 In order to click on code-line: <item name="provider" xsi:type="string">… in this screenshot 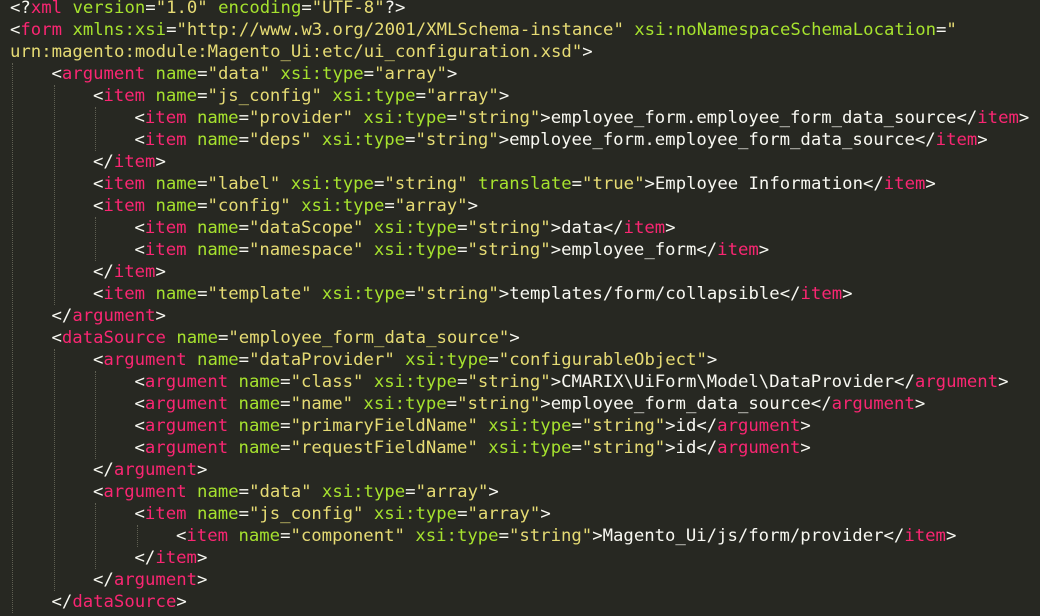, I will do `click(582, 118)`.